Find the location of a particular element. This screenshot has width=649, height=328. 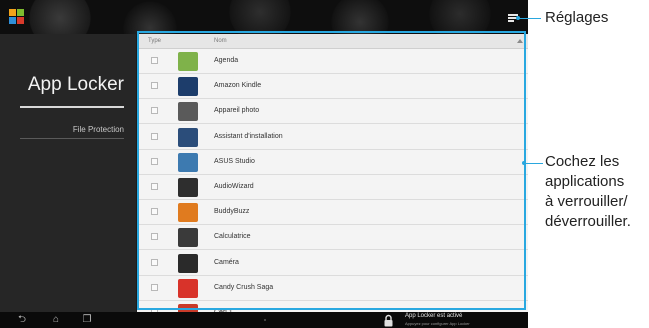

sidebar-selected-underline is located at coordinates (72, 107).